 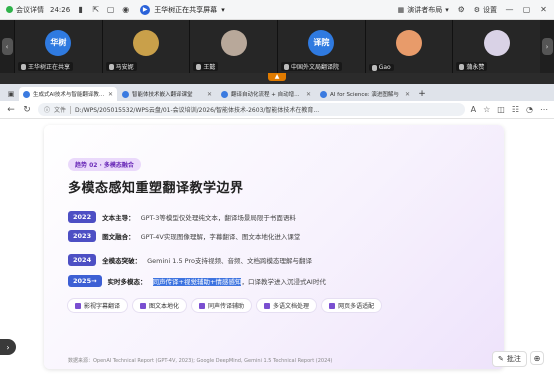 What do you see at coordinates (30, 9) in the screenshot?
I see `meeting-details-label: 会议详情` at bounding box center [30, 9].